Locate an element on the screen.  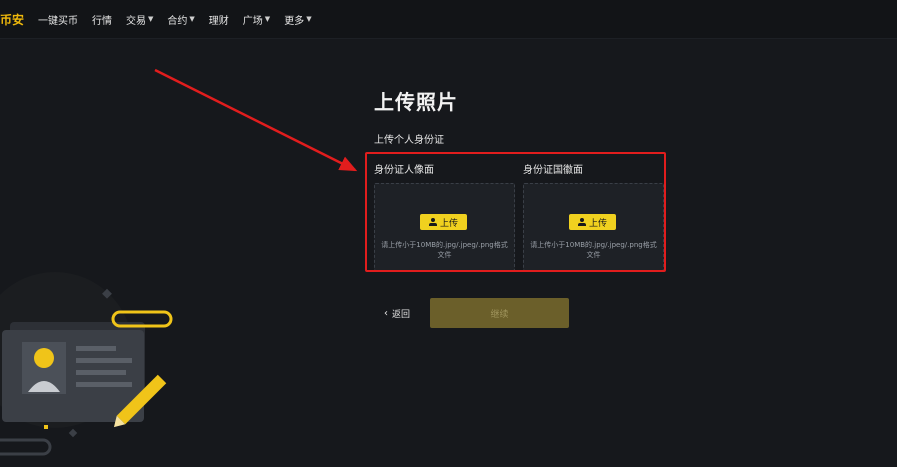
annotation-highlight-box is located at coordinates (515, 212).